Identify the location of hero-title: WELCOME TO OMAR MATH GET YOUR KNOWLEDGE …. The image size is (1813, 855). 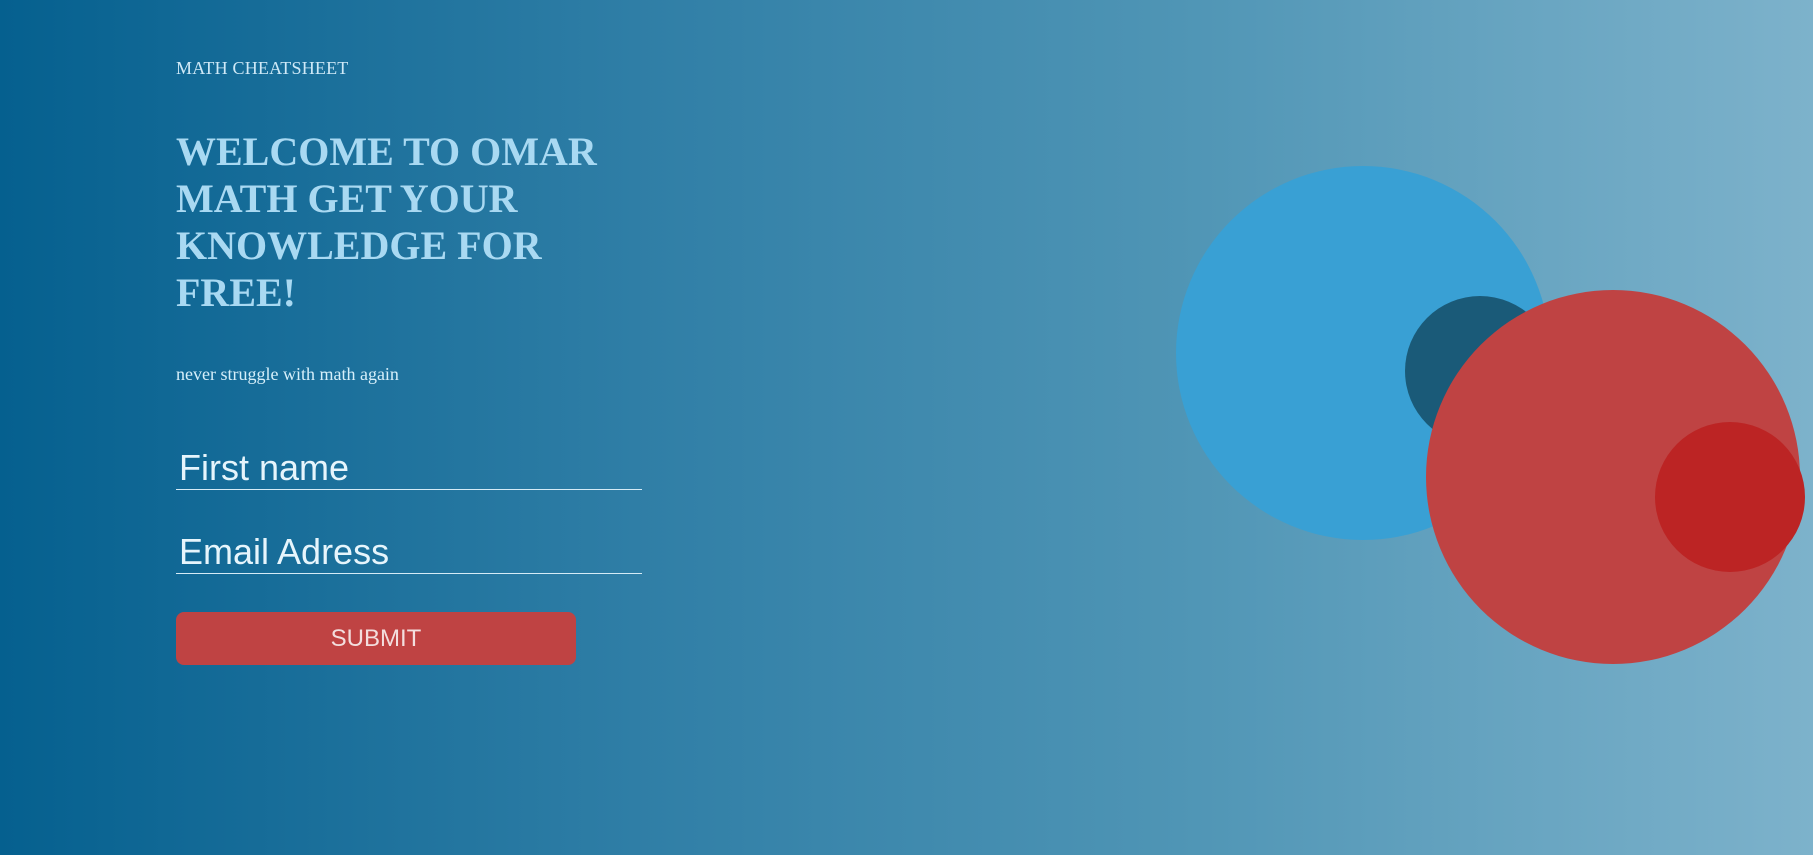
(386, 222).